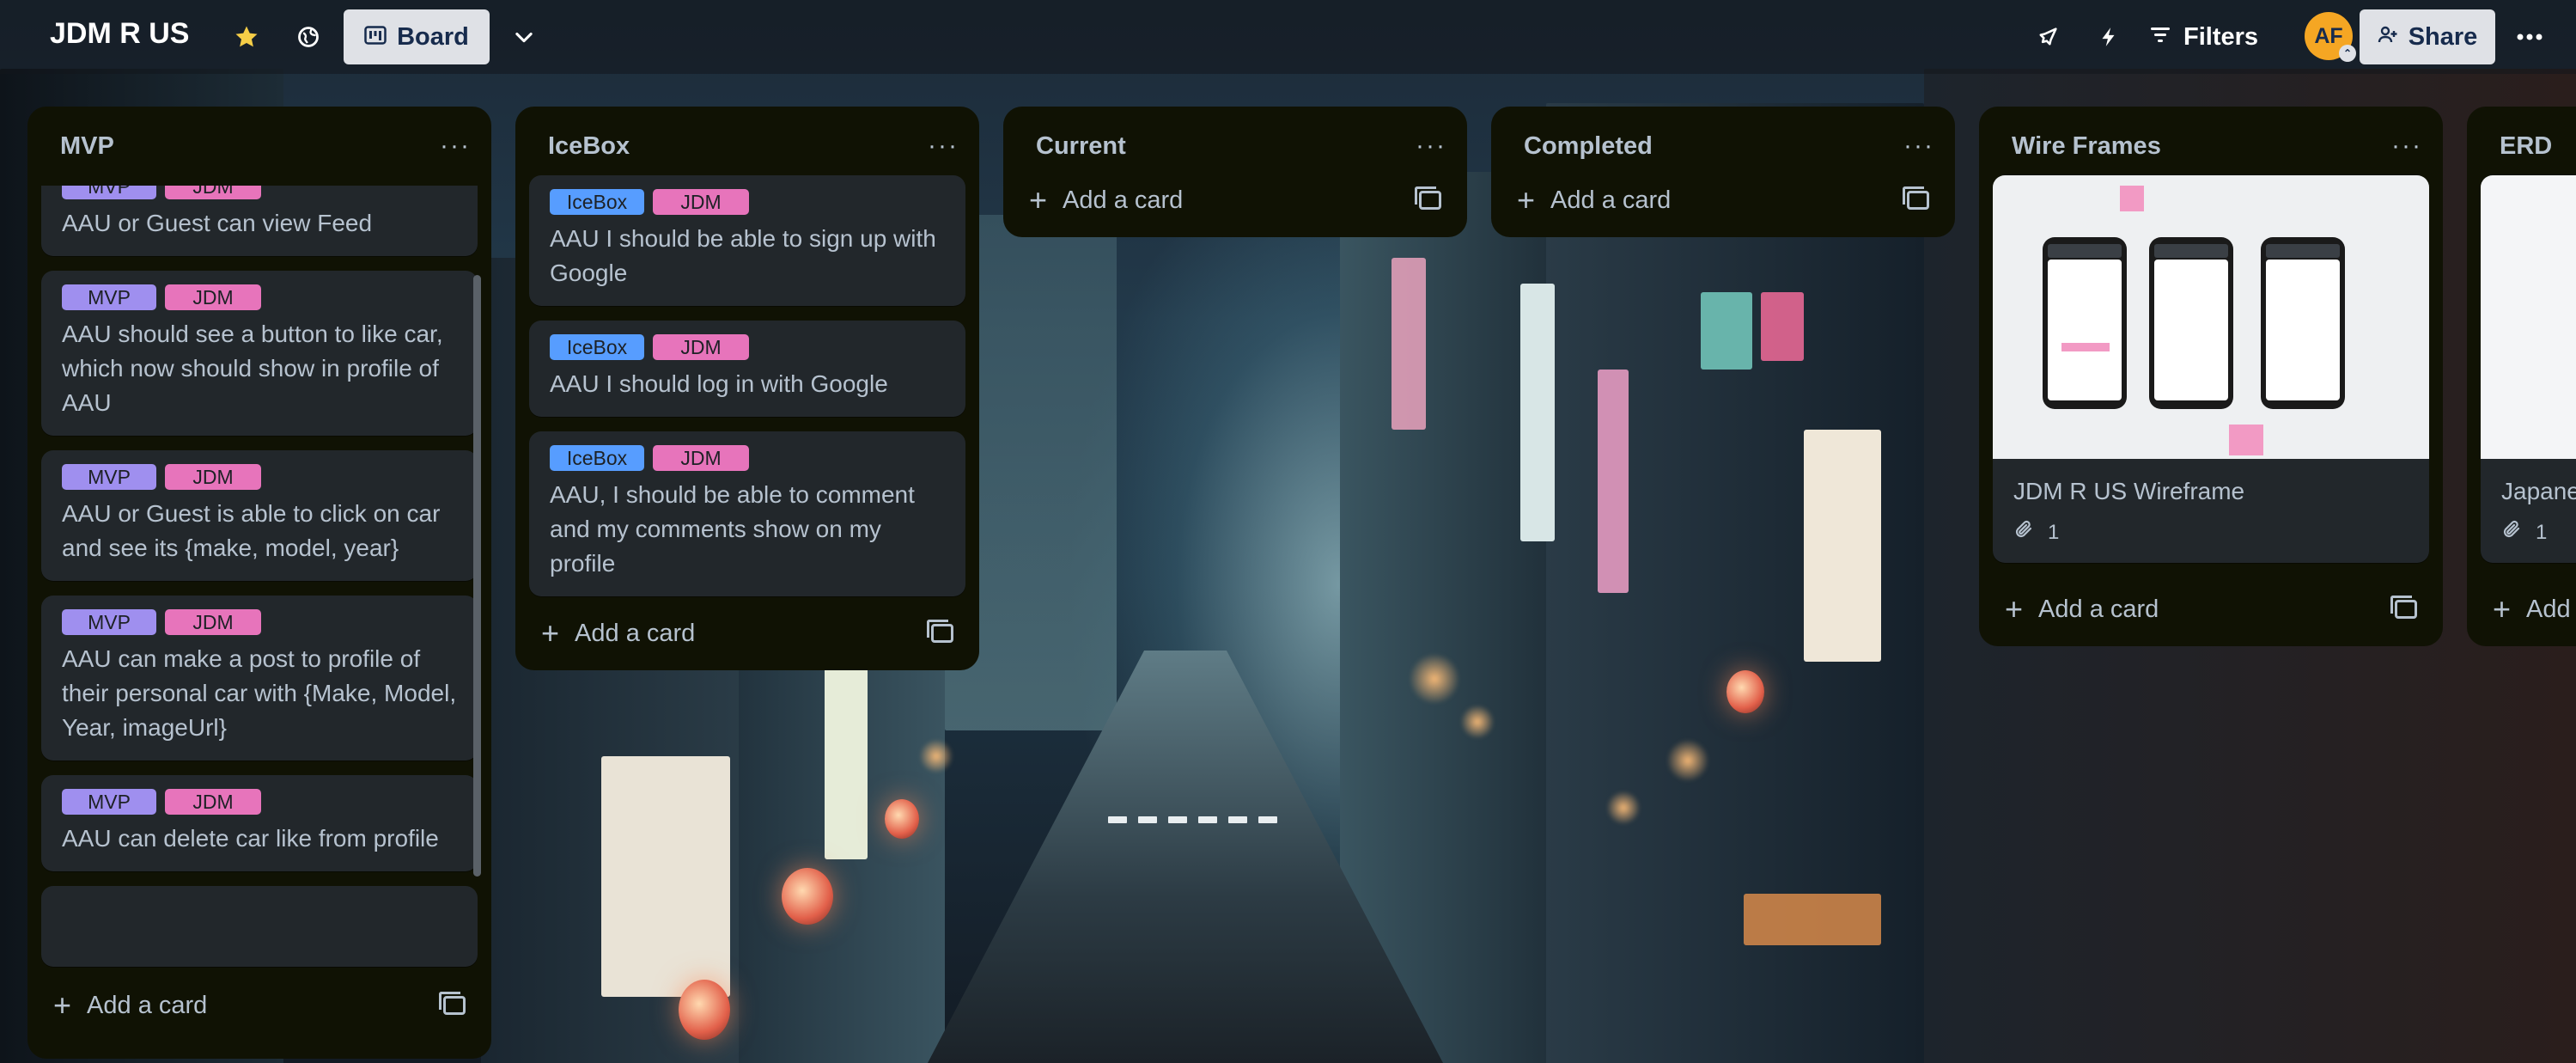  What do you see at coordinates (2347, 53) in the screenshot?
I see `admin-badge-icon: ⌃` at bounding box center [2347, 53].